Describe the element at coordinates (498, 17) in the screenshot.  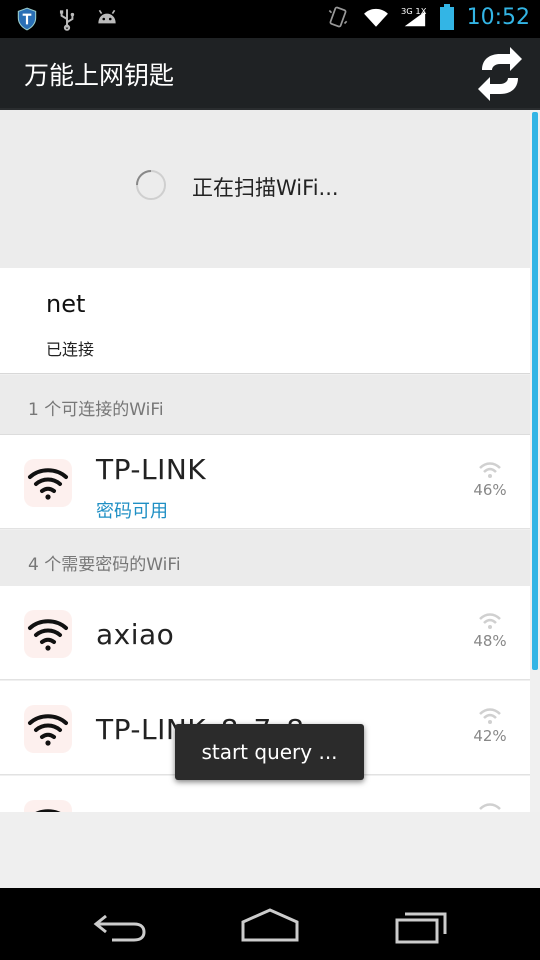
I see `clock: 10:52` at that location.